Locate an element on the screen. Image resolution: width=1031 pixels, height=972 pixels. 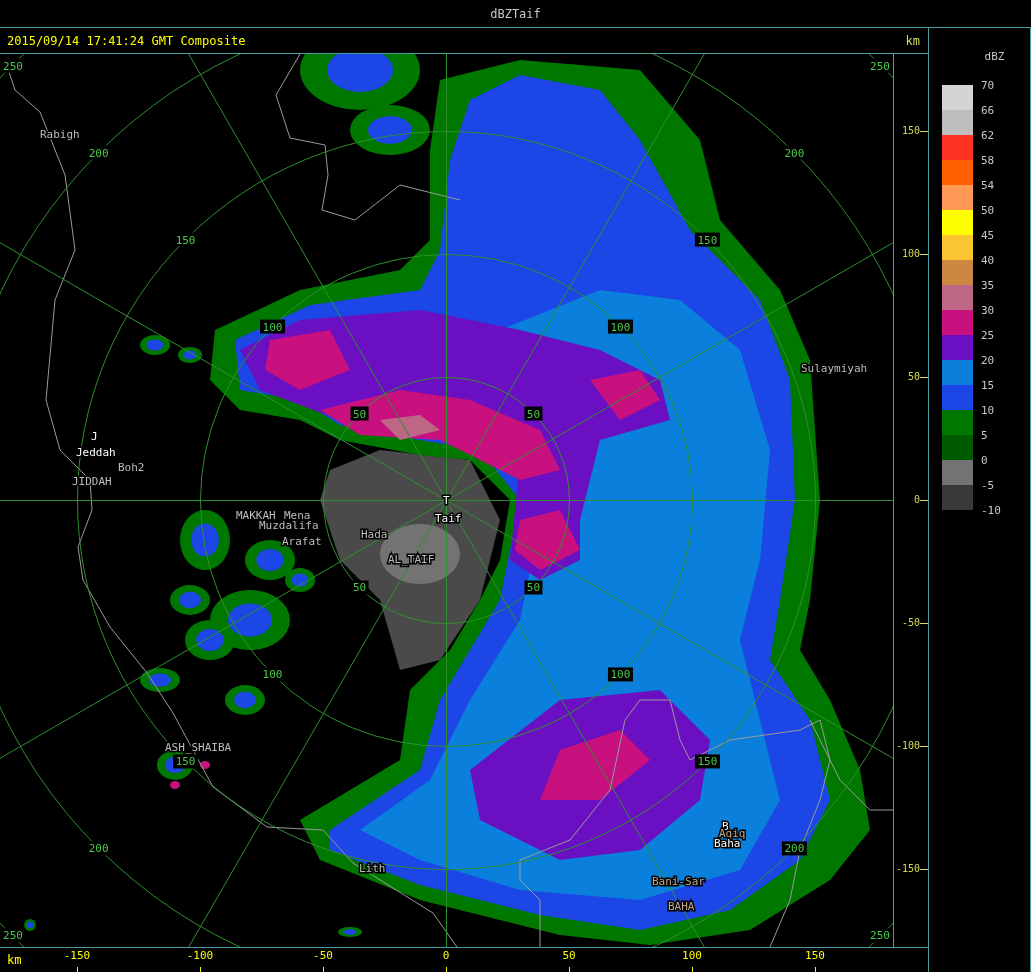
legend-label: 5 is located at coordinates (985, 436).